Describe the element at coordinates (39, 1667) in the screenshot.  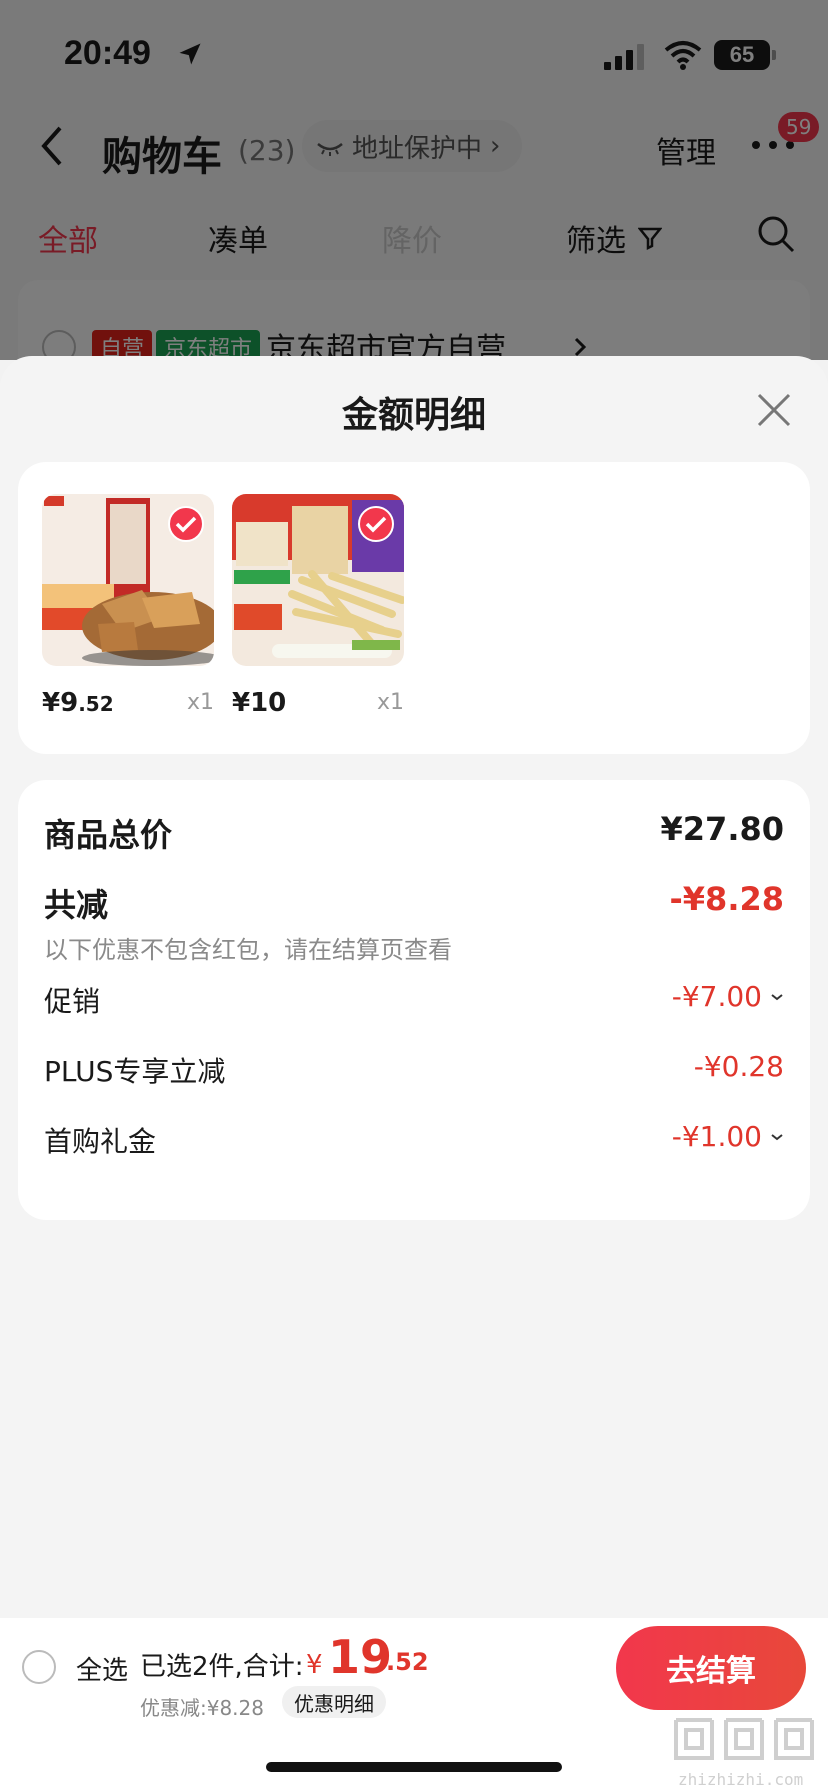
I see `select-all-radio` at that location.